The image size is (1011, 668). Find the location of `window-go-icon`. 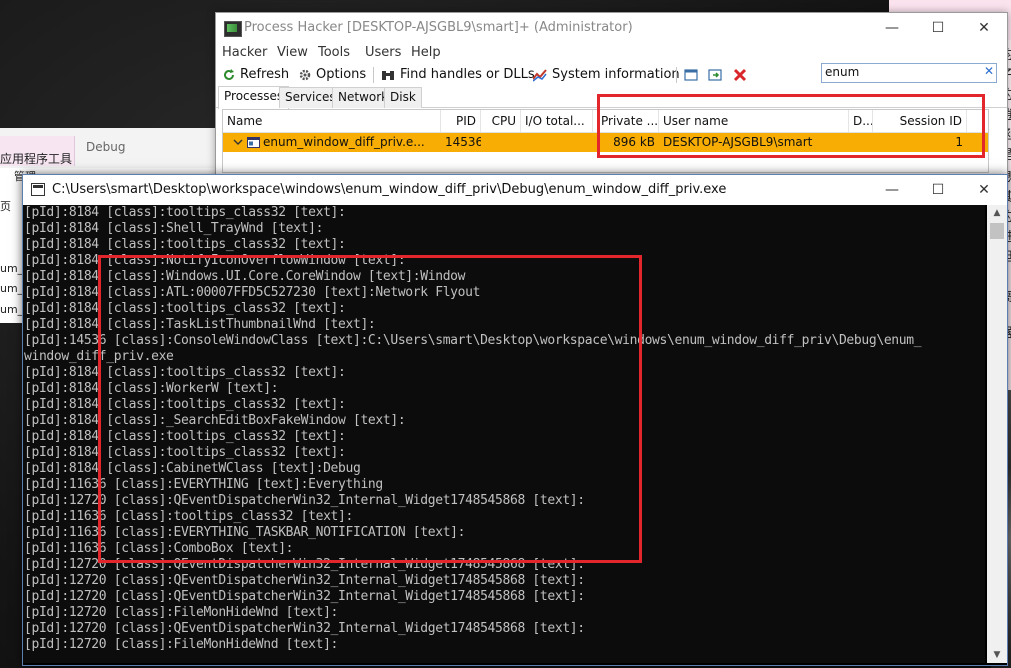

window-go-icon is located at coordinates (715, 75).